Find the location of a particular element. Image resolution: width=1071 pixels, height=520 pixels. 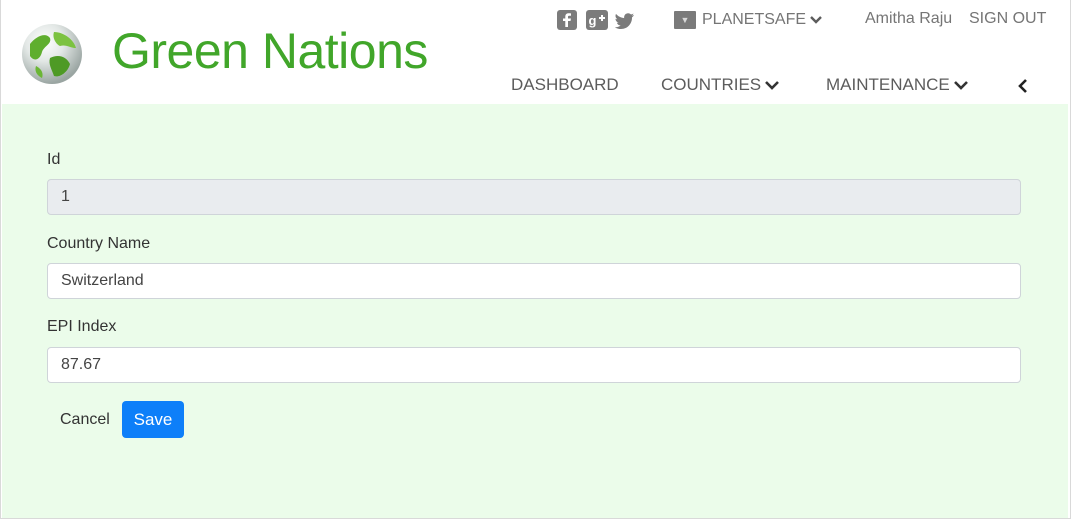

id-label: Id is located at coordinates (54, 159).